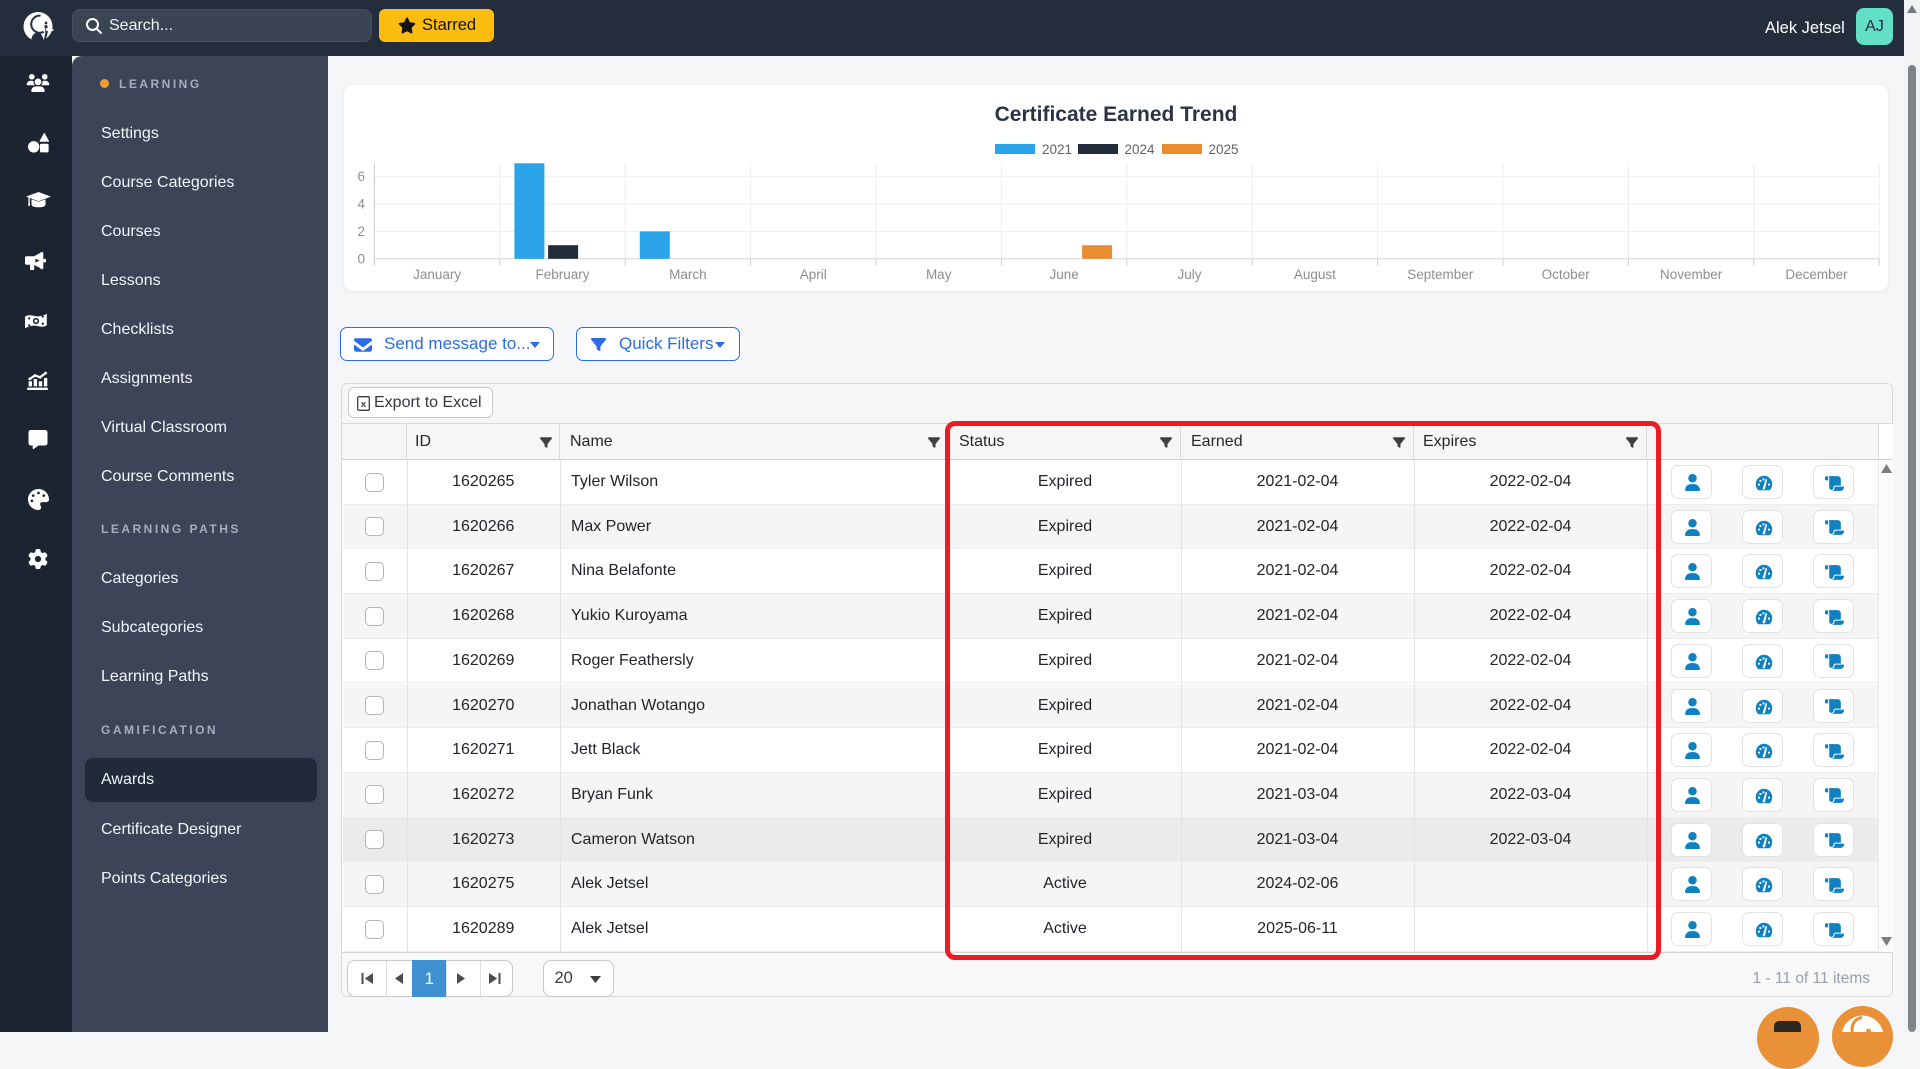 The height and width of the screenshot is (1069, 1920). Describe the element at coordinates (1691, 274) in the screenshot. I see `svg-text: November` at that location.